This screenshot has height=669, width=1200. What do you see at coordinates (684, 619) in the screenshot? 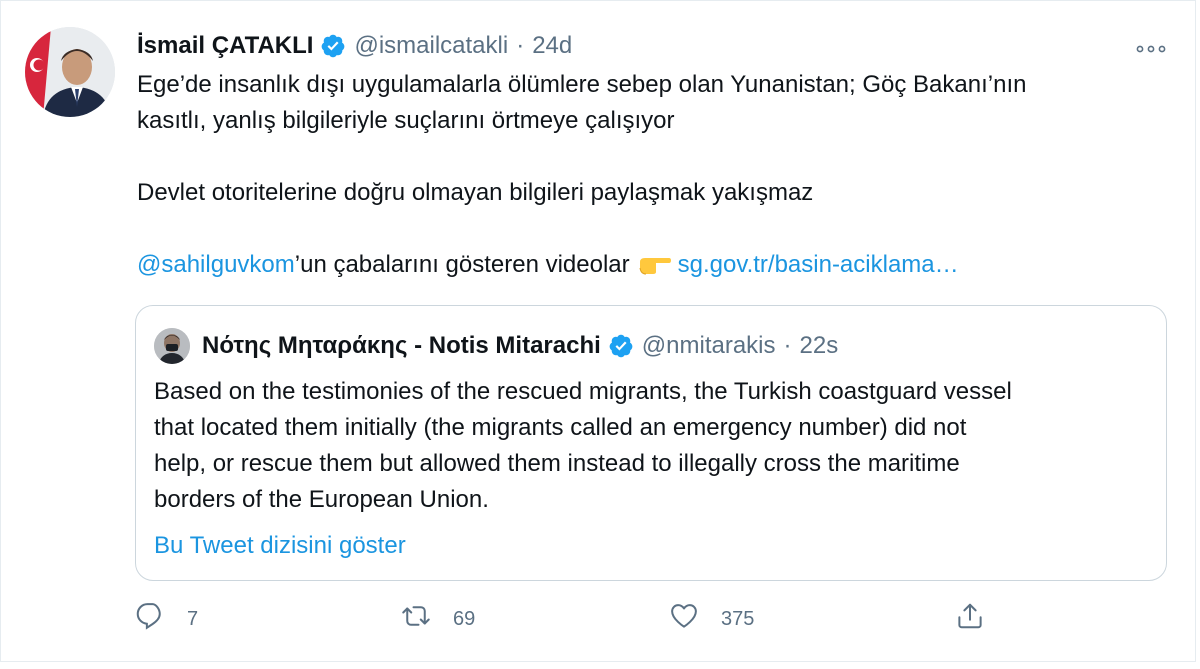
I see `heart-icon` at bounding box center [684, 619].